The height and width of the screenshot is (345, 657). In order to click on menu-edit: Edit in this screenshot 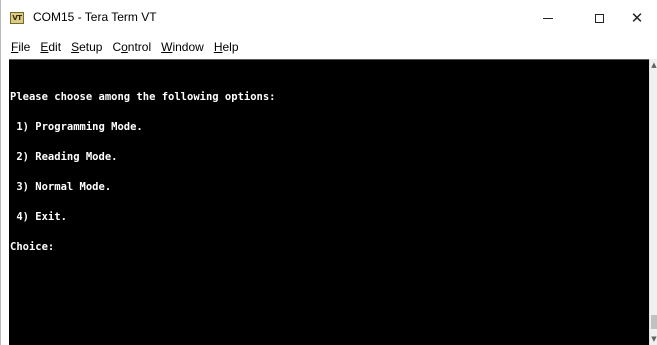, I will do `click(50, 47)`.